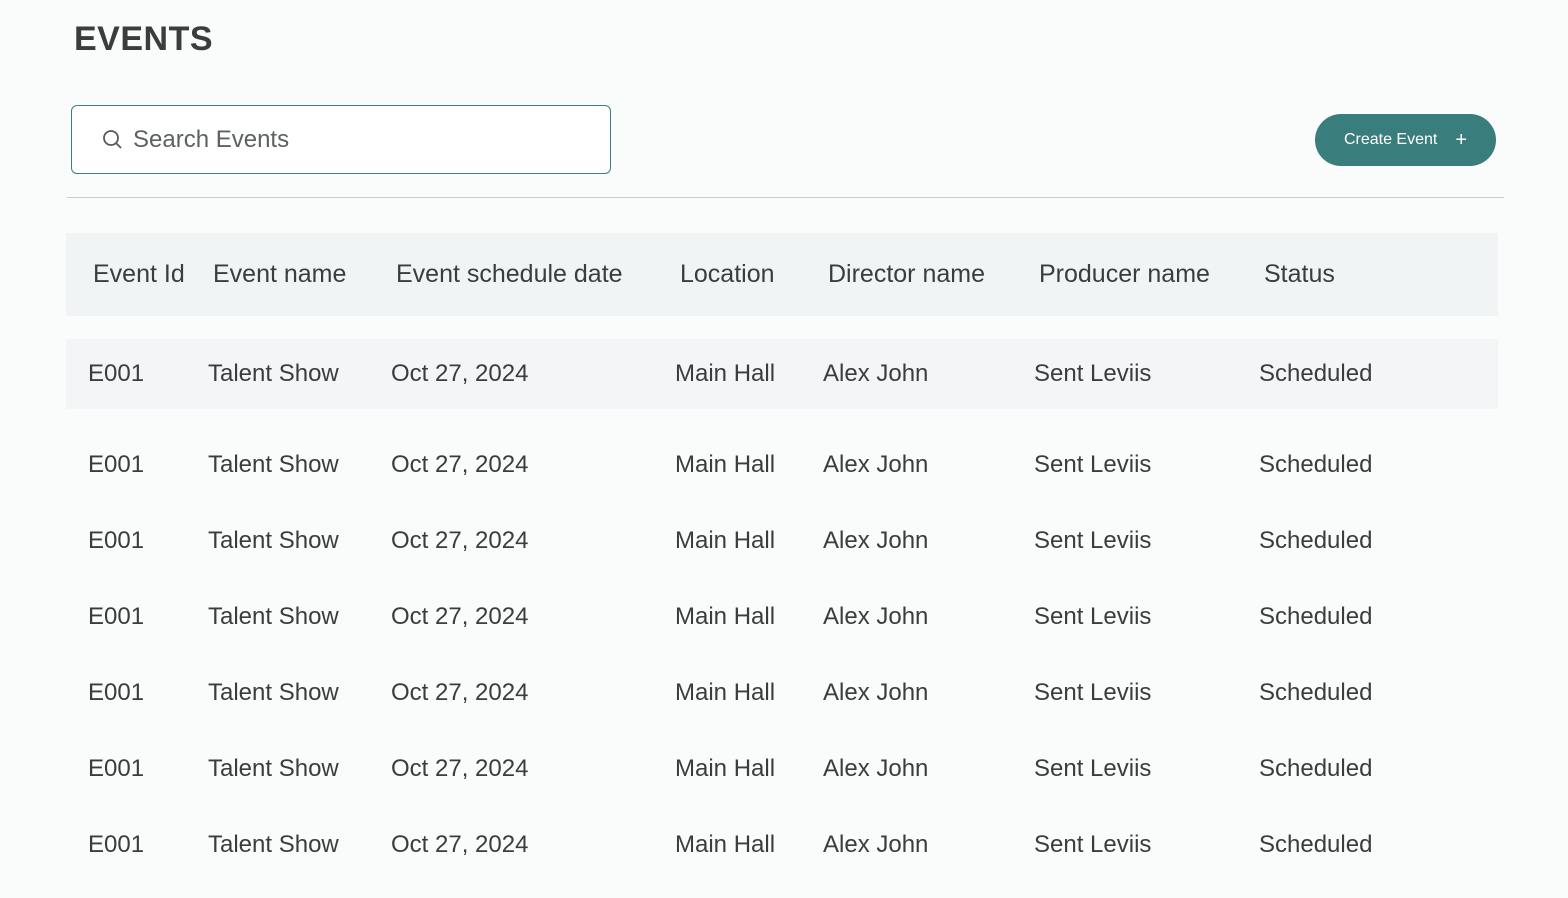  I want to click on search-box, so click(341, 139).